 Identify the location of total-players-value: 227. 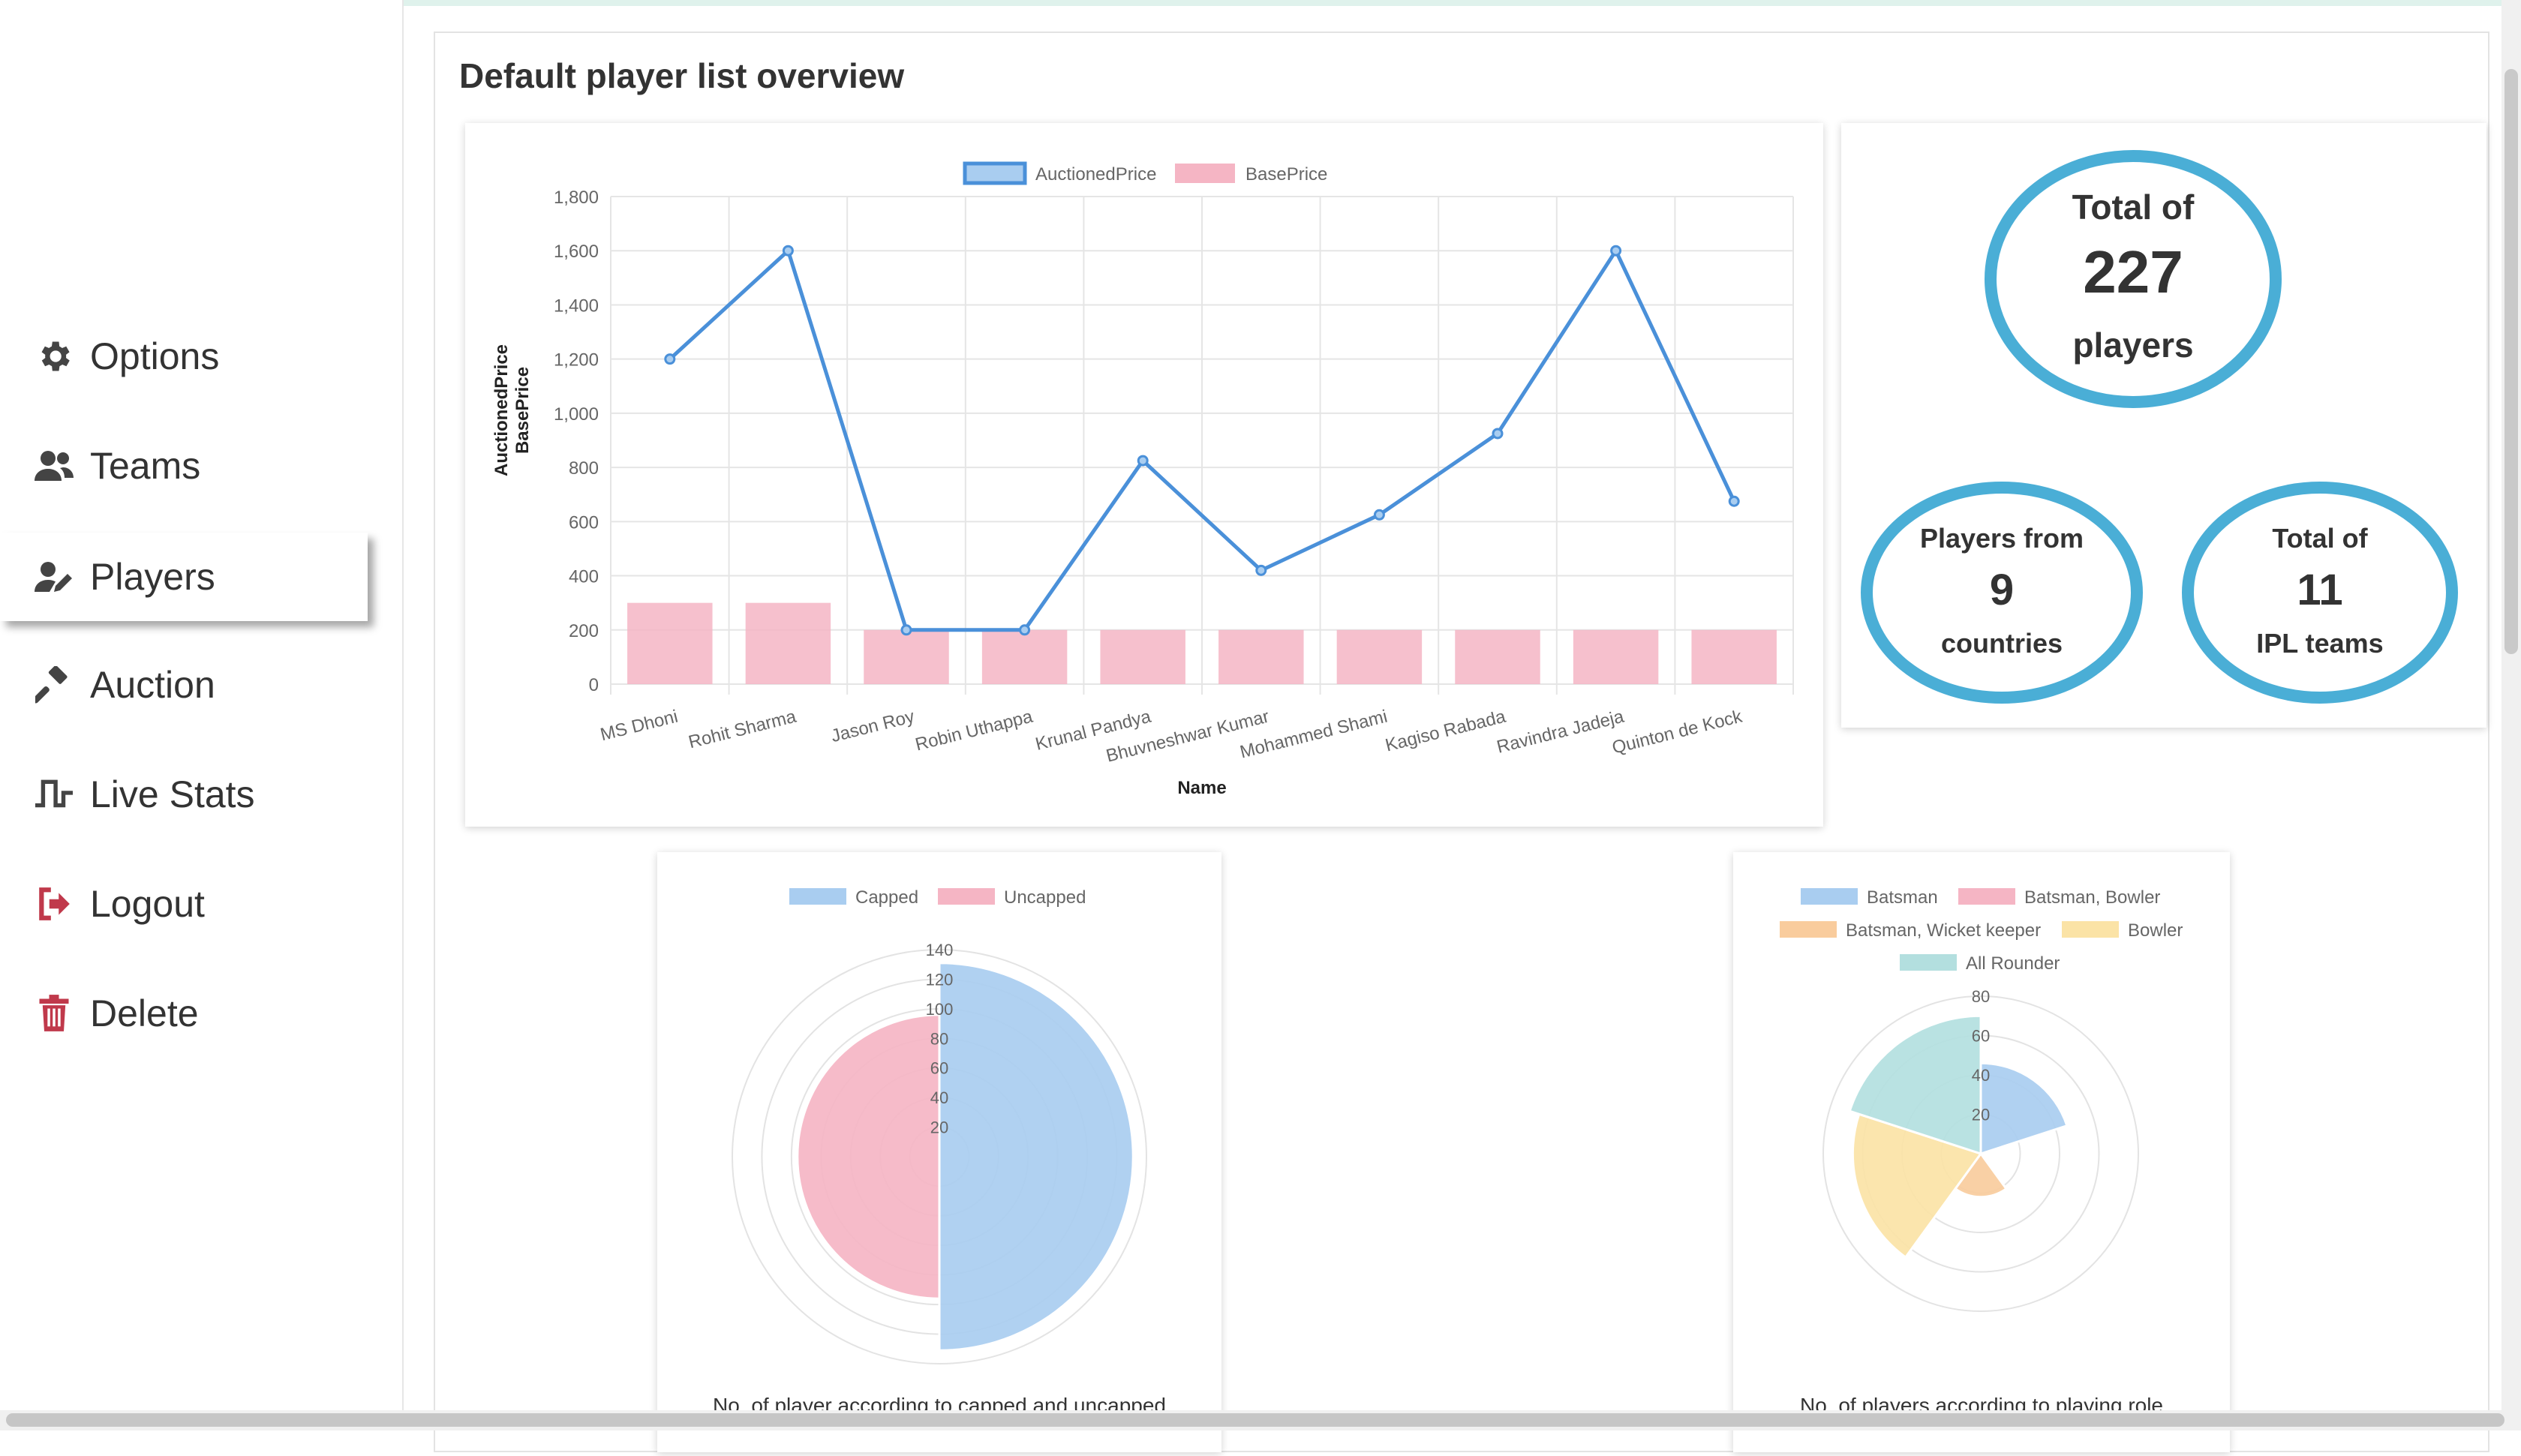
(2133, 272).